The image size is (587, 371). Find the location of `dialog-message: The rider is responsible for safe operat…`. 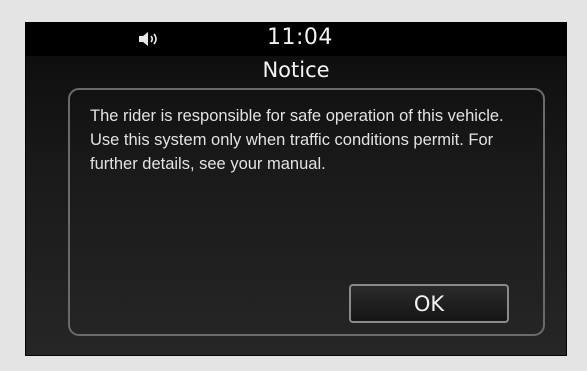

dialog-message: The rider is responsible for safe operat… is located at coordinates (297, 140).